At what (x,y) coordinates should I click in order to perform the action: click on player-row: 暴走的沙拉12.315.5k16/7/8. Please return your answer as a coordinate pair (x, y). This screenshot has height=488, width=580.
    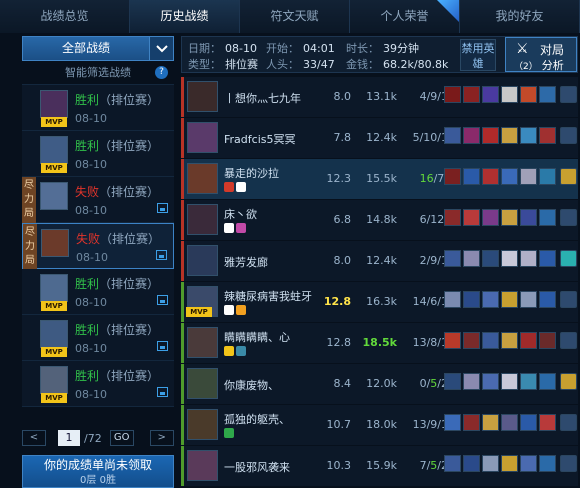
    Looking at the image, I should click on (379, 179).